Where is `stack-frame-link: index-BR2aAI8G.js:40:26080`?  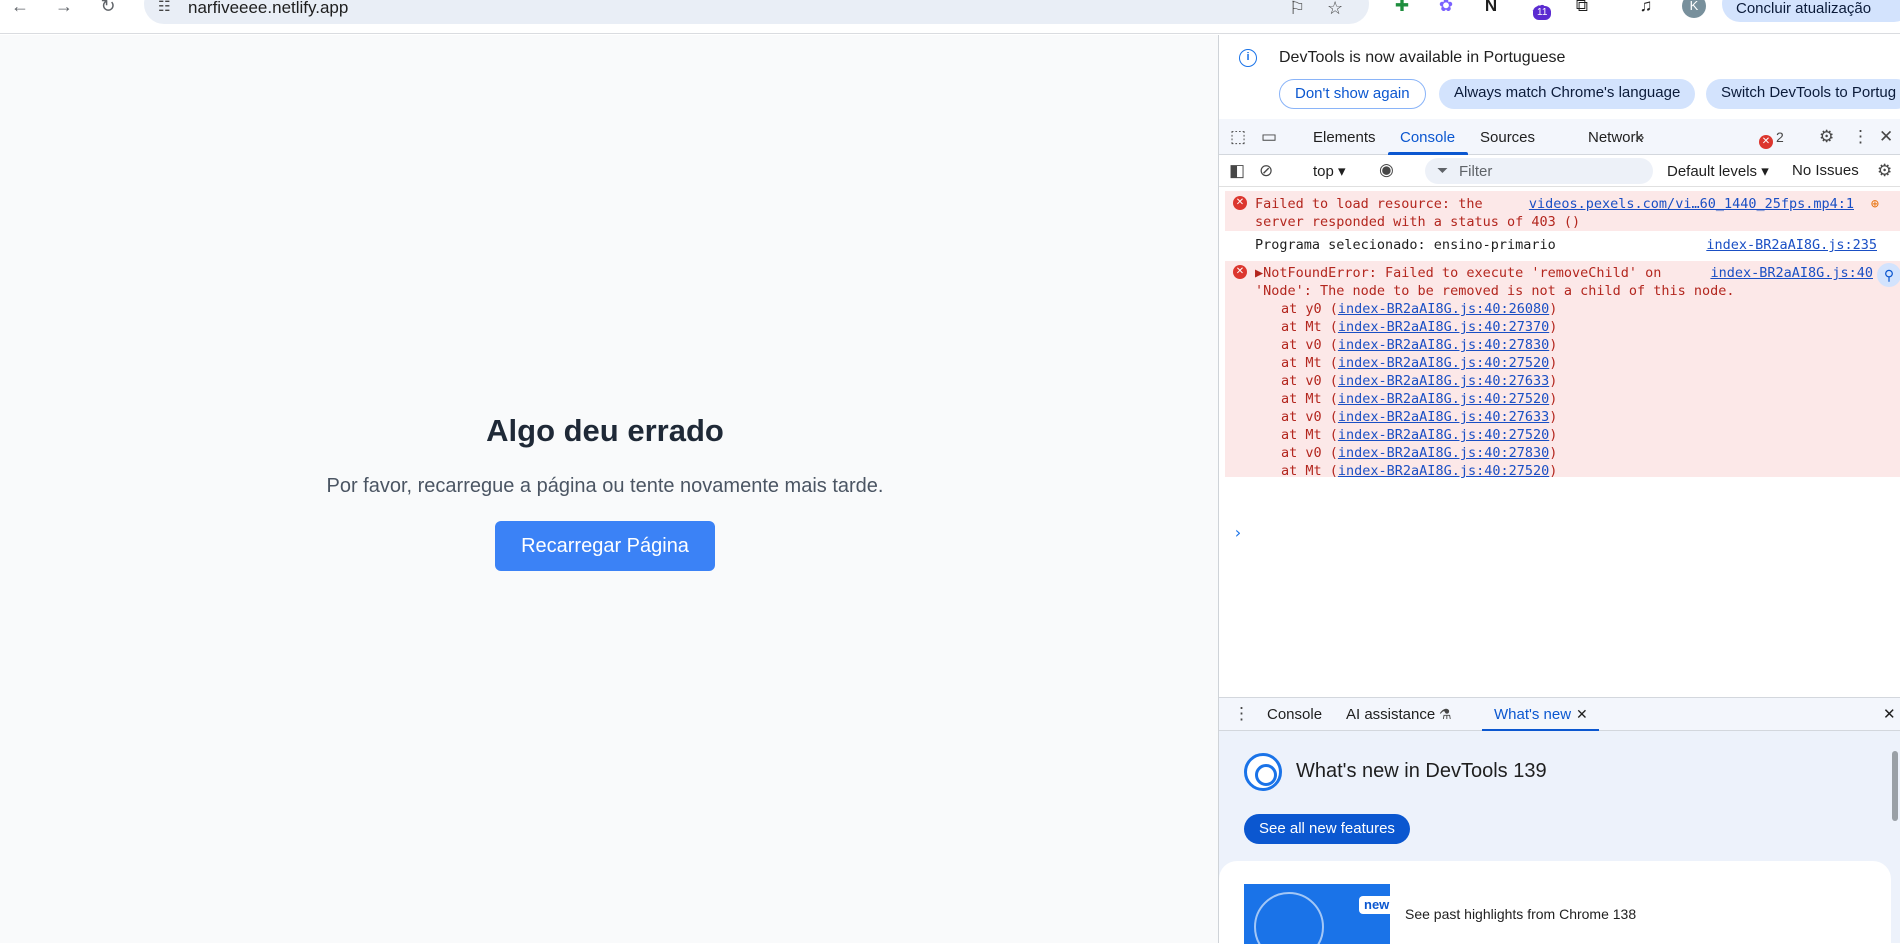
stack-frame-link: index-BR2aAI8G.js:40:26080 is located at coordinates (1443, 309).